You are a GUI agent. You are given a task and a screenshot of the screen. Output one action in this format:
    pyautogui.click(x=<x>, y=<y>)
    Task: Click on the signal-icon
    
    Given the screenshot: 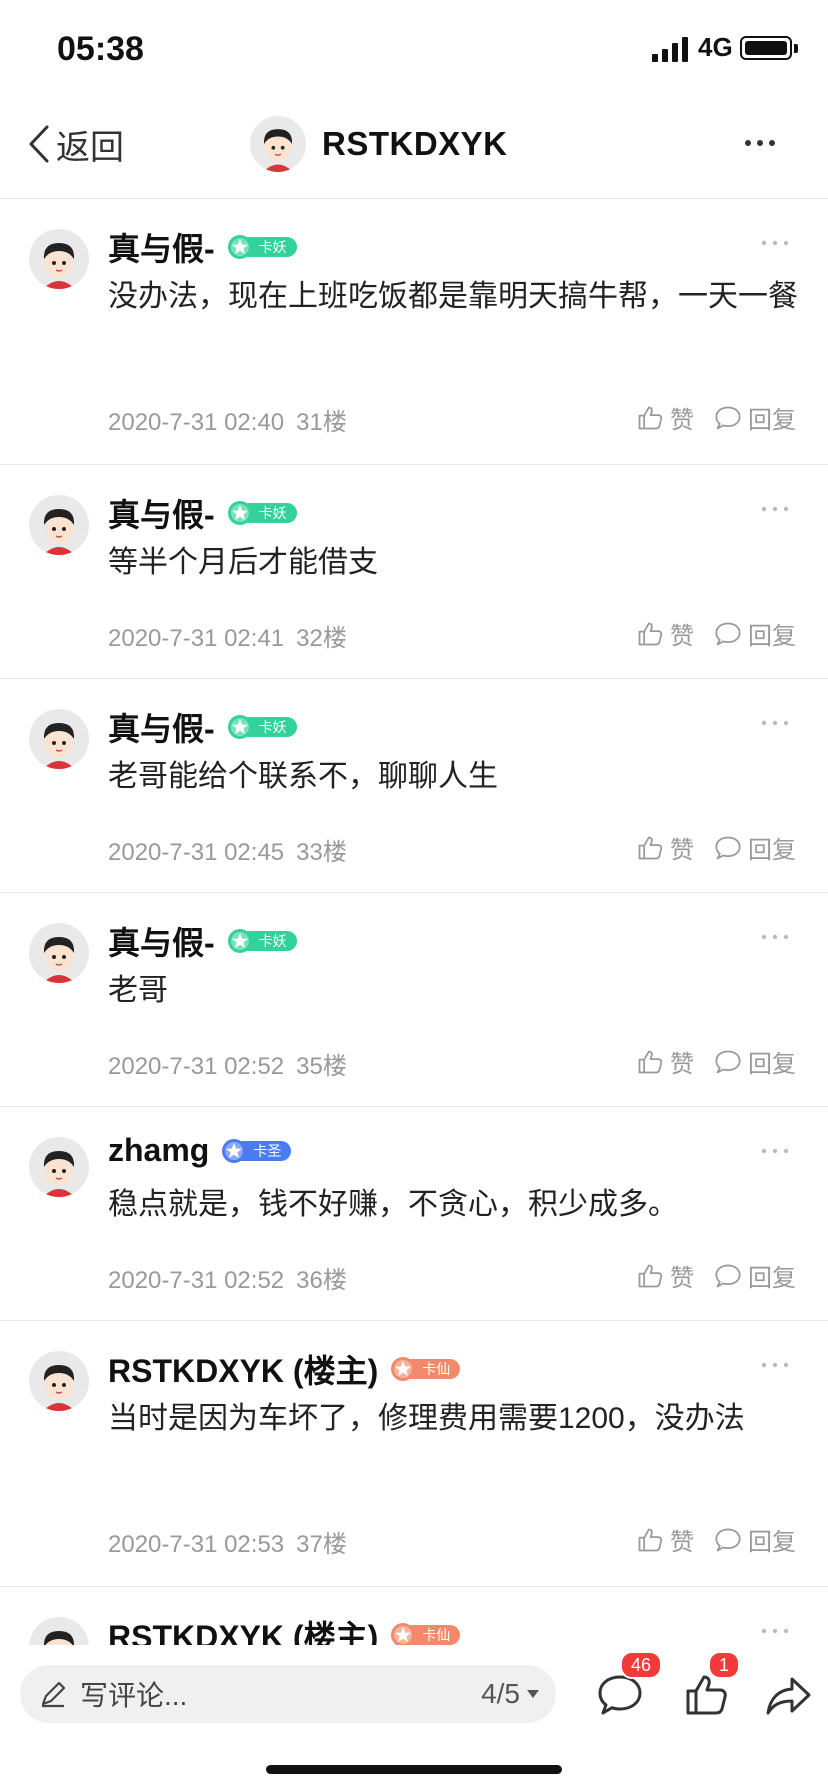 What is the action you would take?
    pyautogui.click(x=670, y=49)
    